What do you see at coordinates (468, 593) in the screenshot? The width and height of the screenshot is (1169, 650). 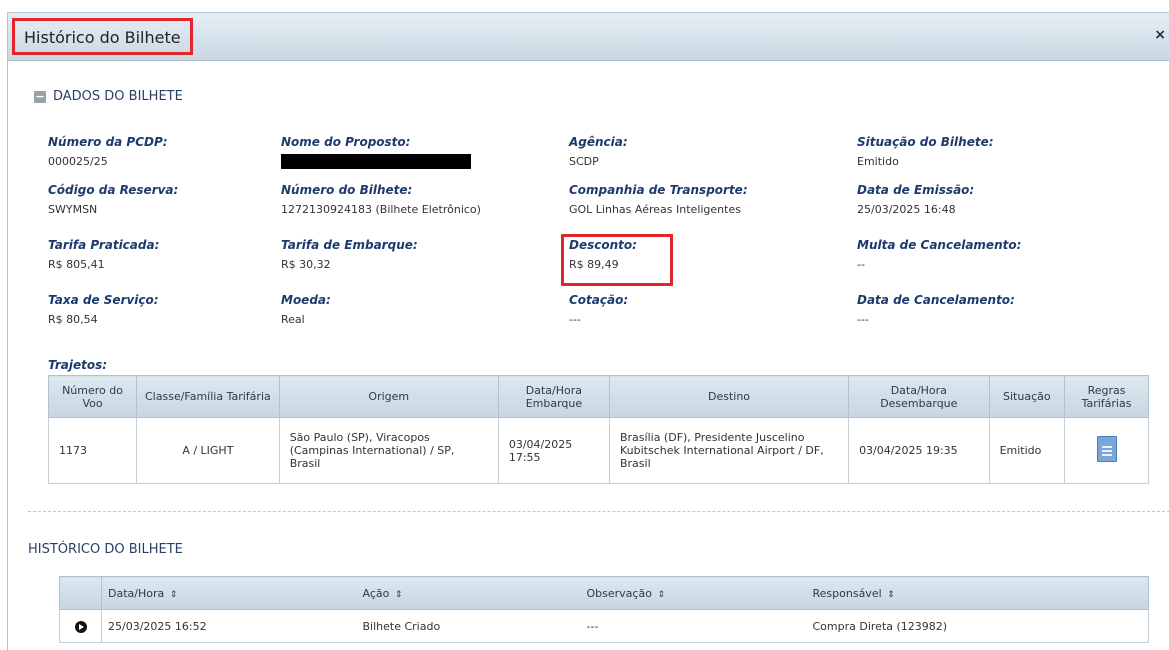 I see `col-acao: Ação ⇕` at bounding box center [468, 593].